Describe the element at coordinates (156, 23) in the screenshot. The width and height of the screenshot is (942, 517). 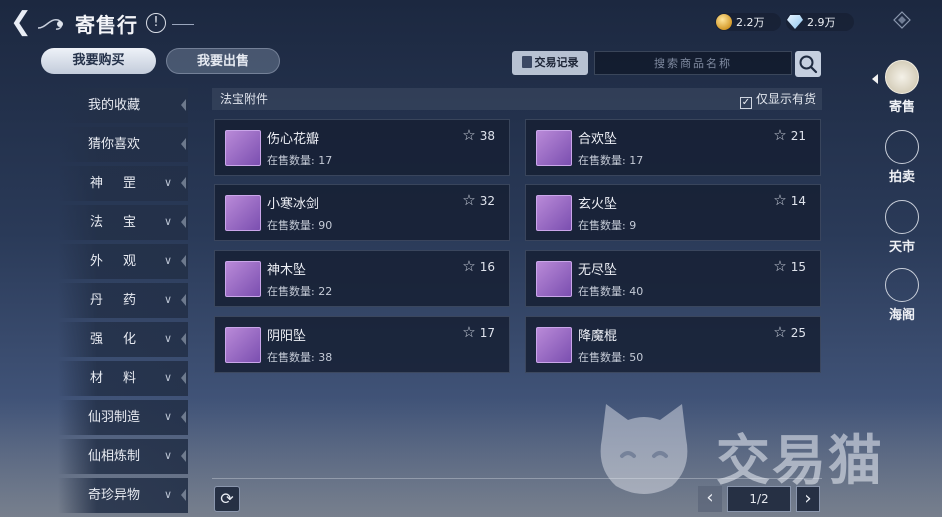
I see `info-icon: !` at that location.